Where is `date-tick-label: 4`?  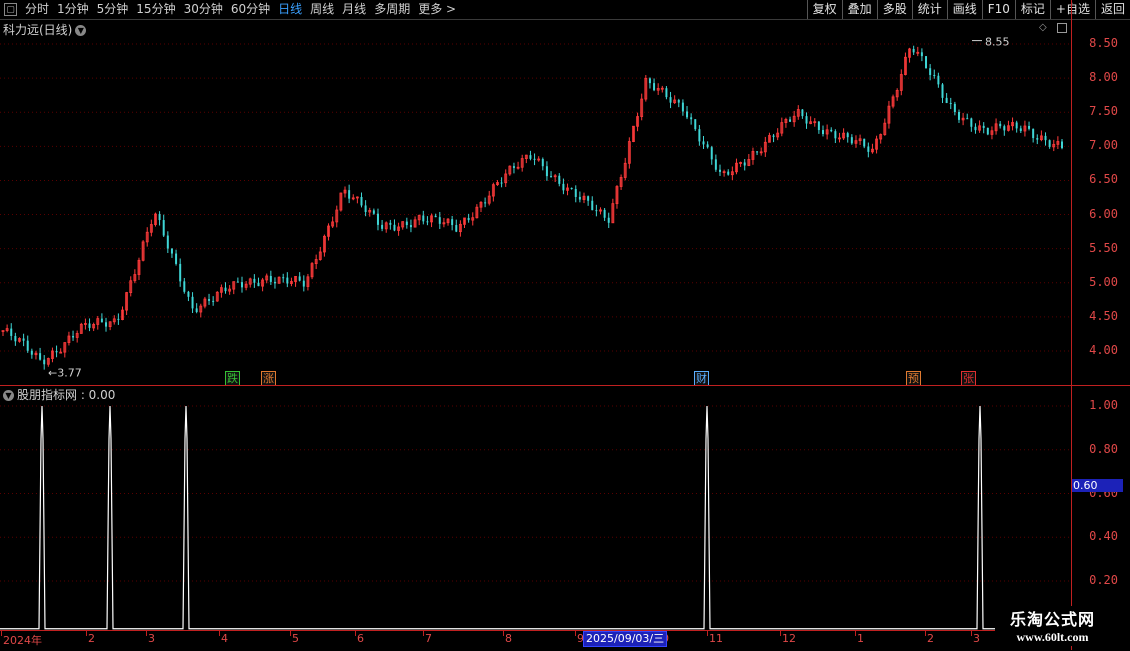 date-tick-label: 4 is located at coordinates (224, 638).